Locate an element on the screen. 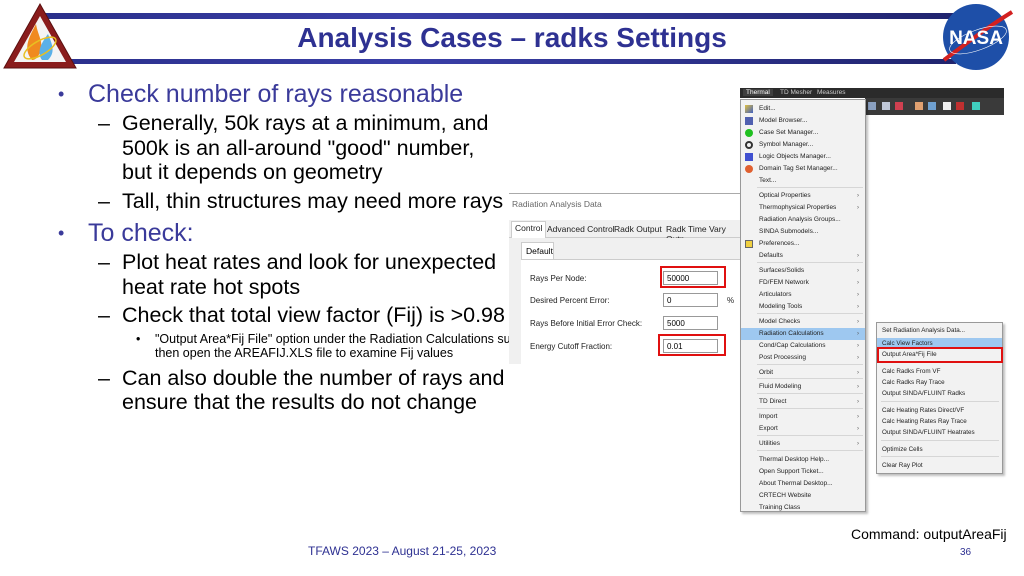 The image size is (1024, 576). footer-text: TFAWS 2023 – August 21-25, 2023 is located at coordinates (402, 551).